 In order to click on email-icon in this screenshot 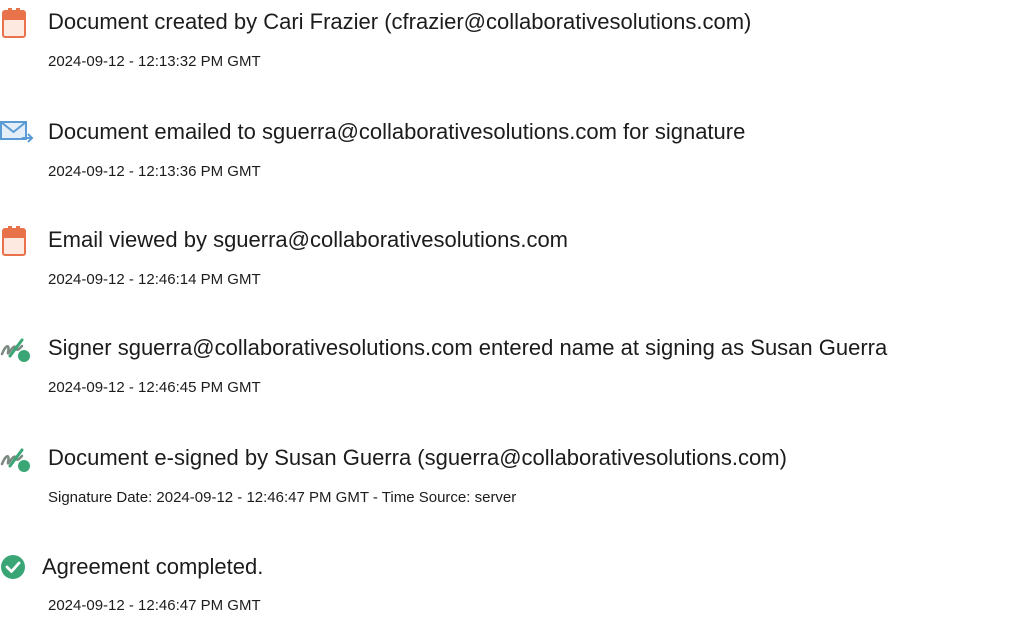, I will do `click(17, 131)`.